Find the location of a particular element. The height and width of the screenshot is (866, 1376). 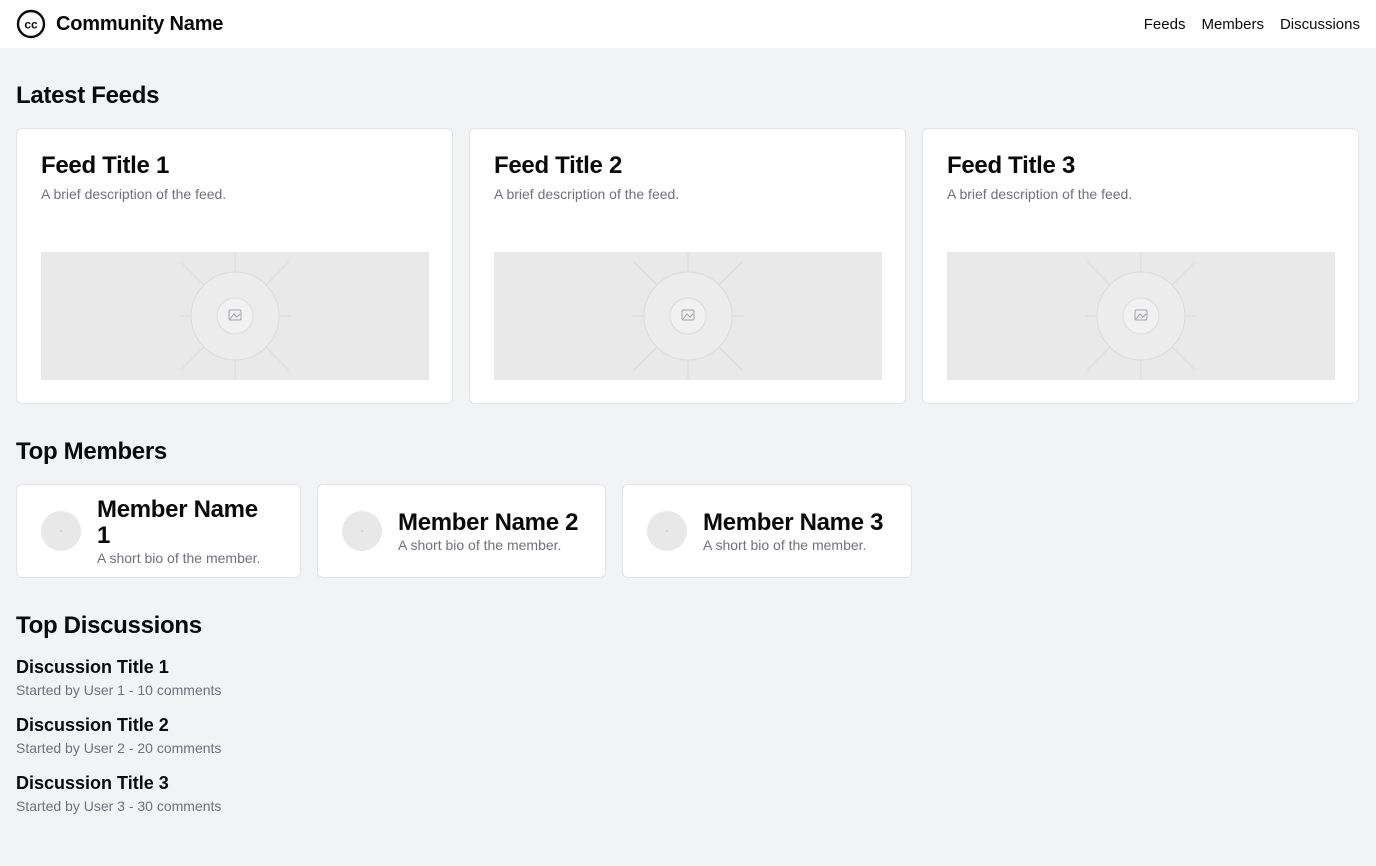

member-card: Member Name 3 A short bio of the member. is located at coordinates (767, 531).